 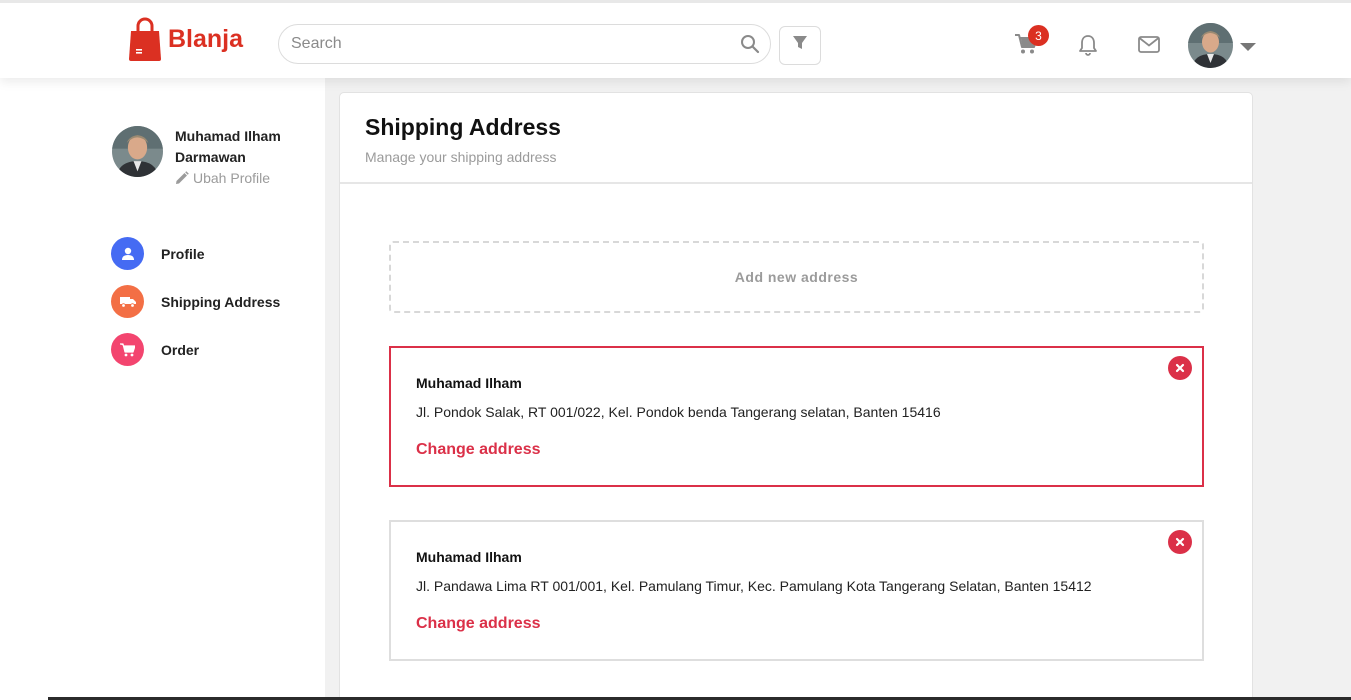 I want to click on filter-button, so click(x=800, y=45).